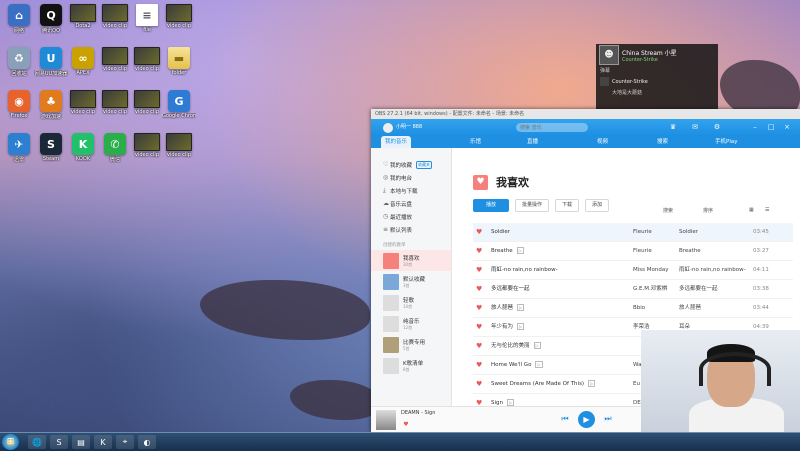 Image resolution: width=800 pixels, height=451 pixels. I want to click on sidebar-item-1: ◎ 我的电台, so click(411, 177).